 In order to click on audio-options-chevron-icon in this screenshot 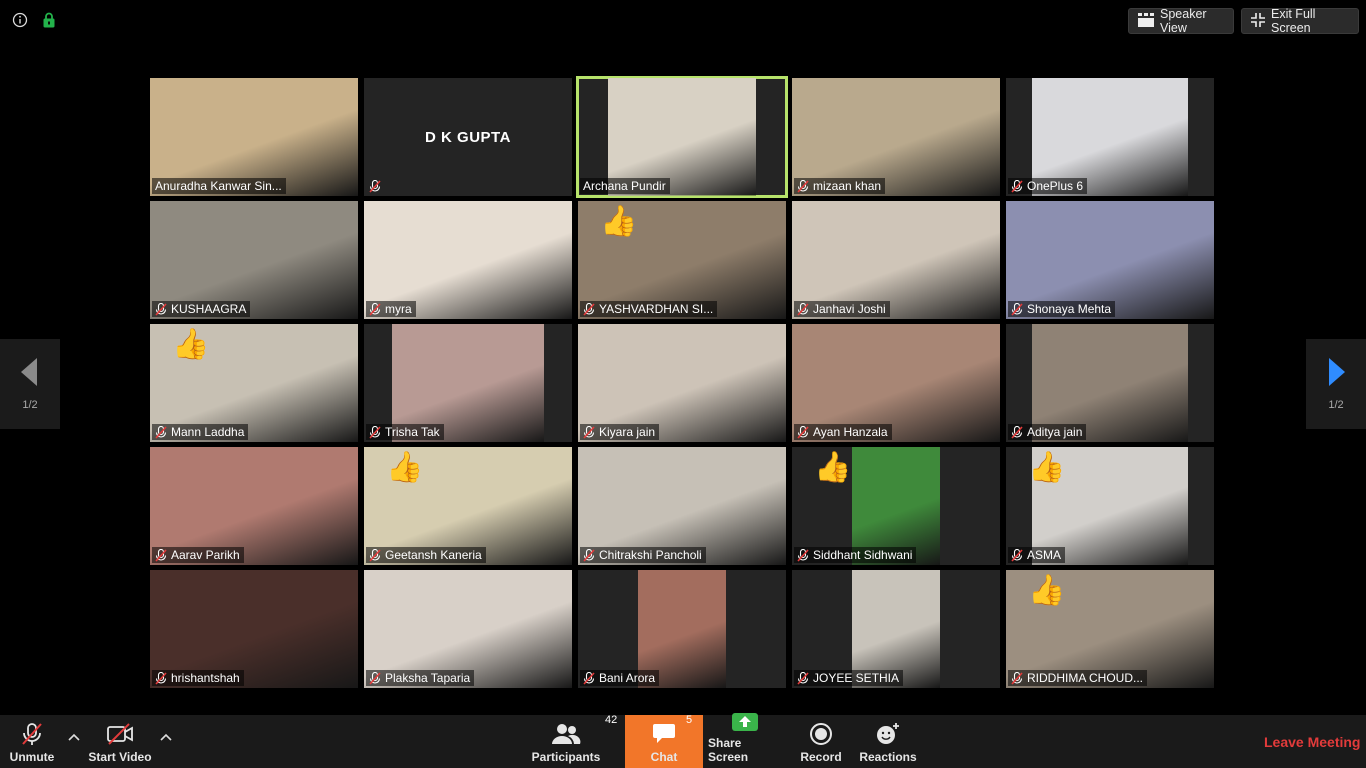, I will do `click(74, 737)`.